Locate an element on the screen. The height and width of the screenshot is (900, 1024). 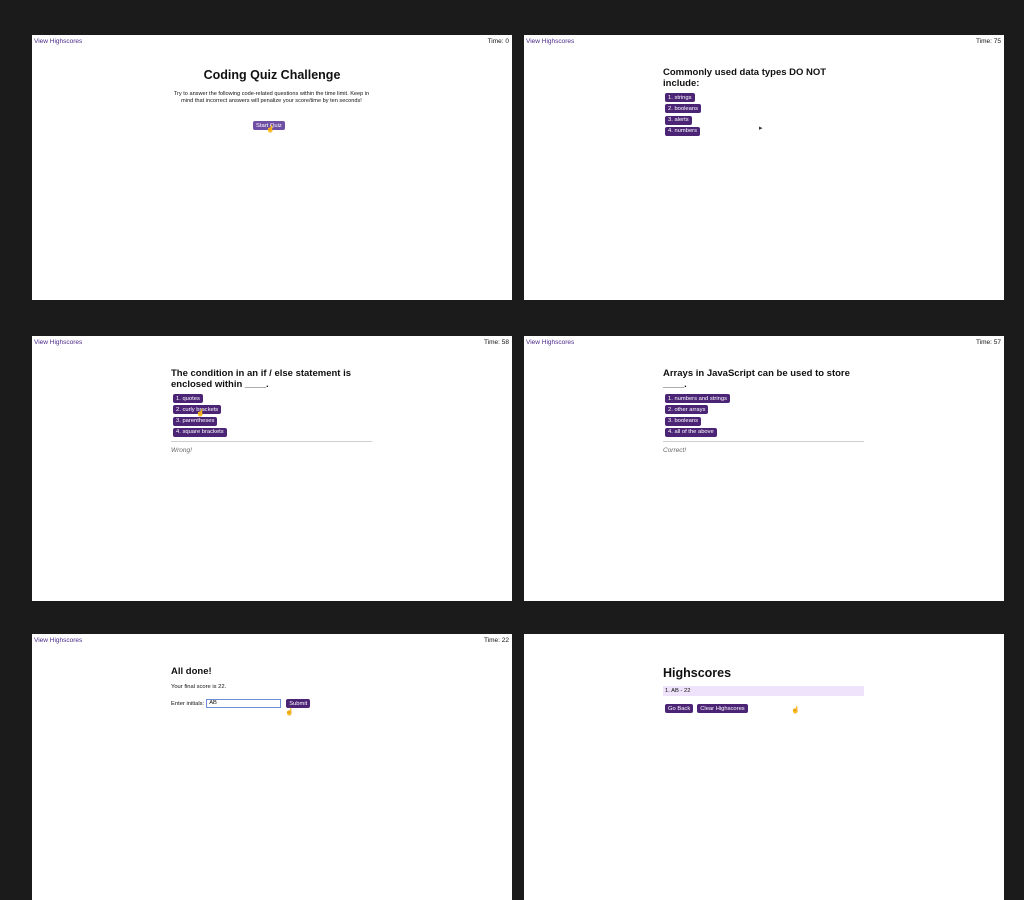
clear-highscores-button: Clear Highscores is located at coordinates (722, 708).